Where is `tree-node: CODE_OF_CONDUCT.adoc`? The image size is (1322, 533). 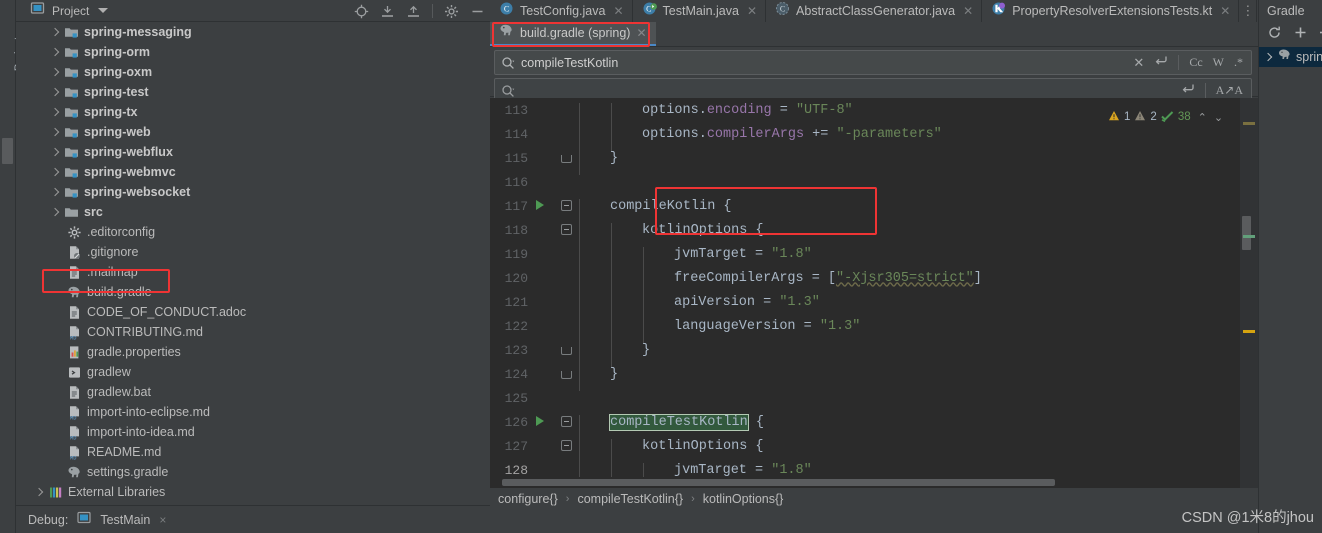 tree-node: CODE_OF_CONDUCT.adoc is located at coordinates (253, 312).